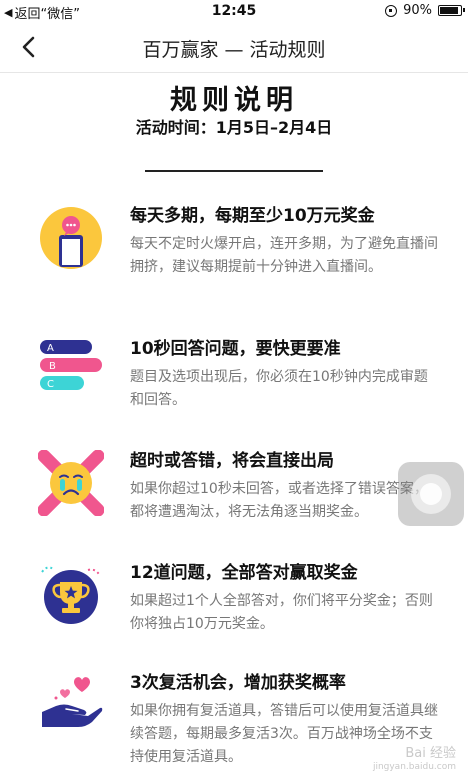  I want to click on divider, so click(234, 171).